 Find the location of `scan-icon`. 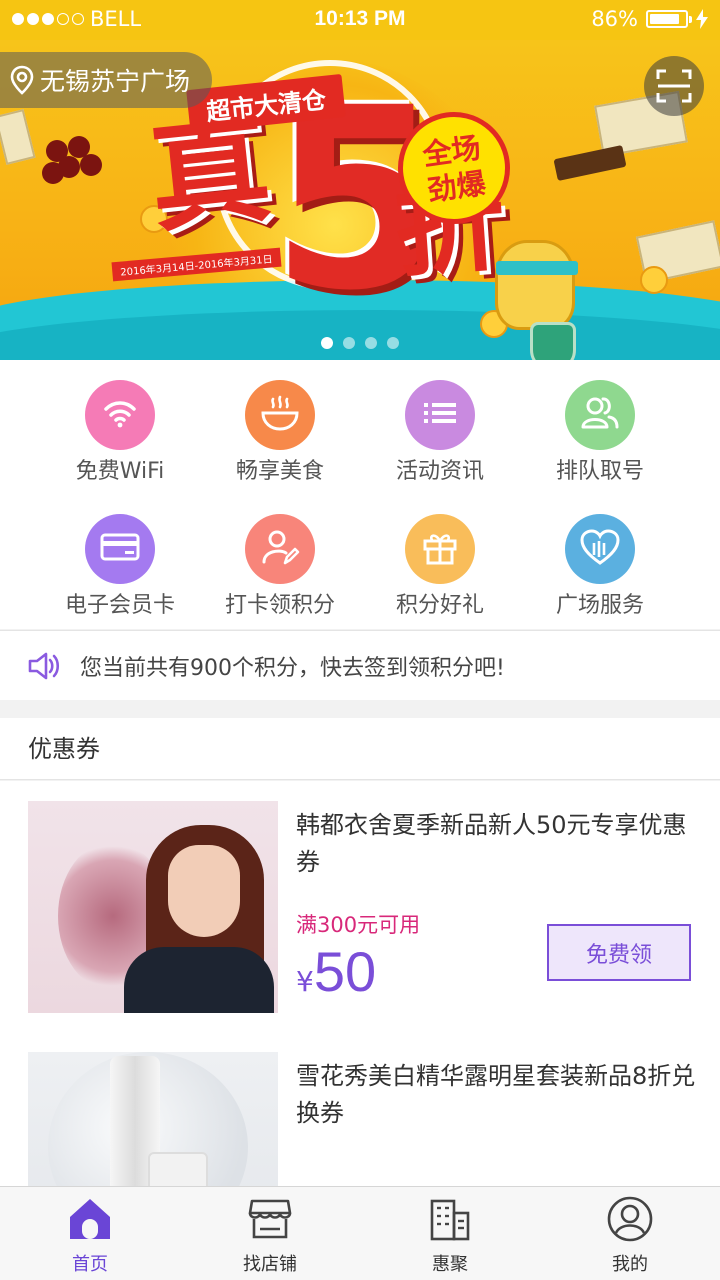

scan-icon is located at coordinates (674, 86).